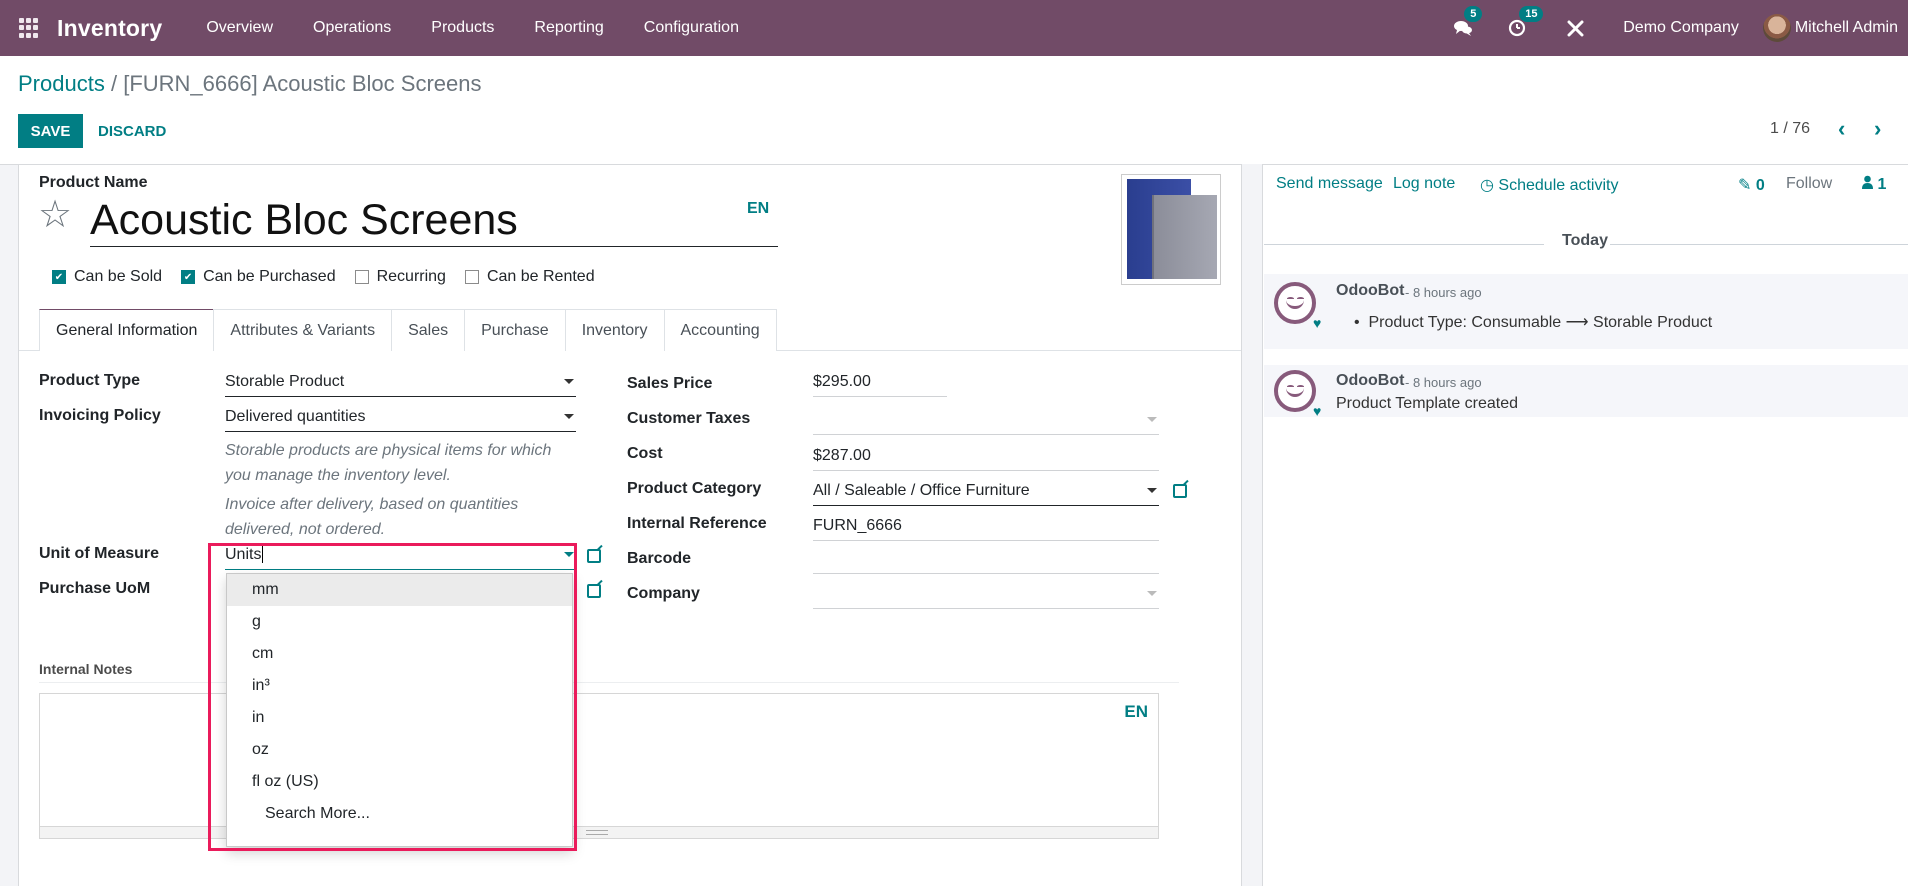 The height and width of the screenshot is (886, 1908). What do you see at coordinates (1531, 14) in the screenshot?
I see `activities-badge: 15` at bounding box center [1531, 14].